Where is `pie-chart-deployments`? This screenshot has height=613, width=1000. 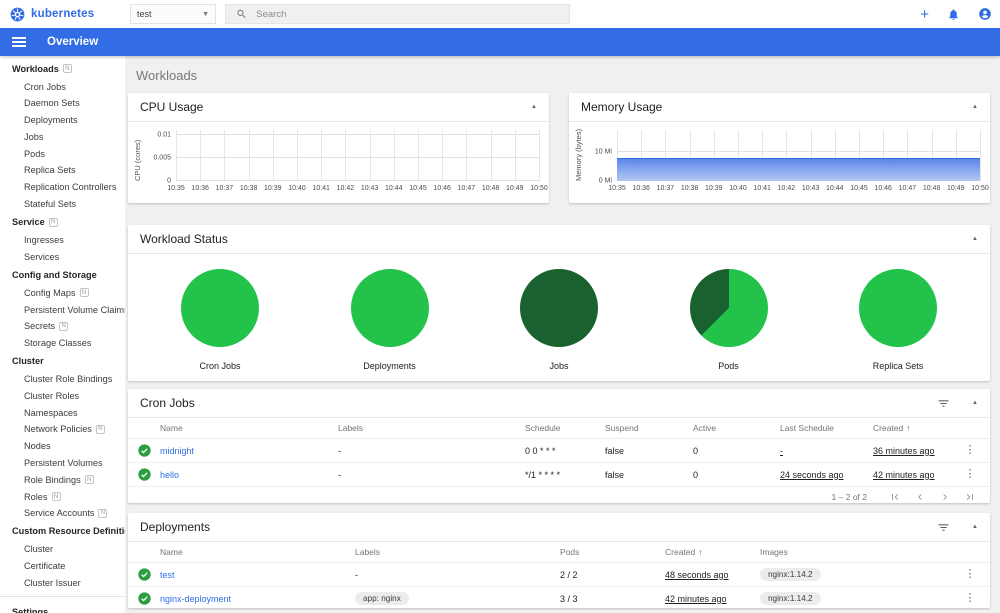 pie-chart-deployments is located at coordinates (389, 308).